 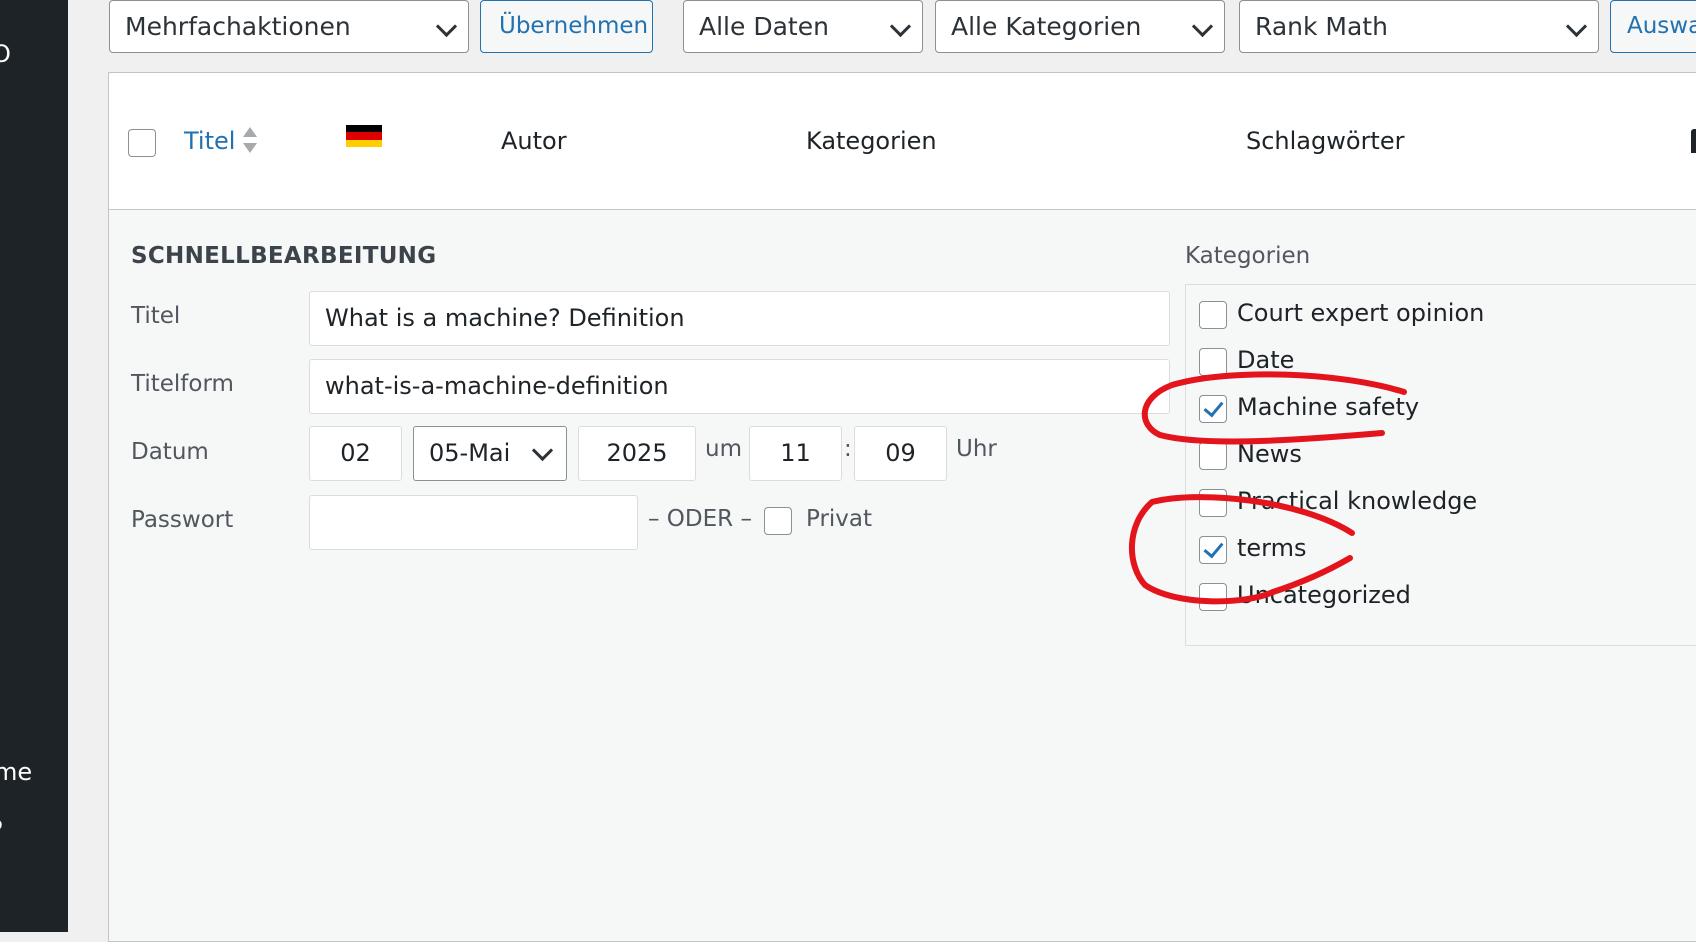 I want to click on hour-input: 11, so click(x=795, y=453).